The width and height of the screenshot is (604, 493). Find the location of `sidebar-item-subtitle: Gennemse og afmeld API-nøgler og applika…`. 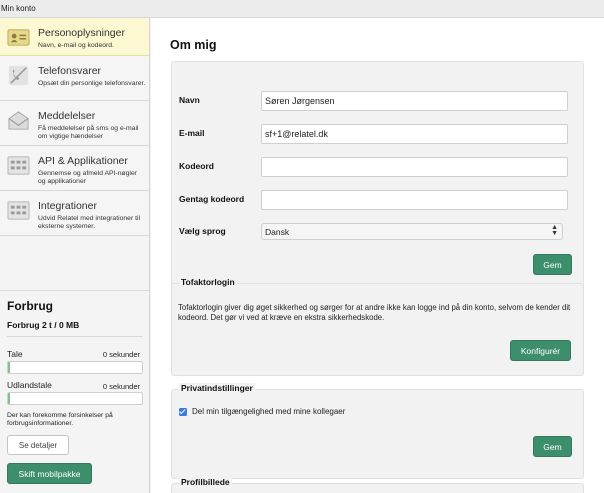

sidebar-item-subtitle: Gennemse og afmeld API-nøgler og applika… is located at coordinates (87, 177).